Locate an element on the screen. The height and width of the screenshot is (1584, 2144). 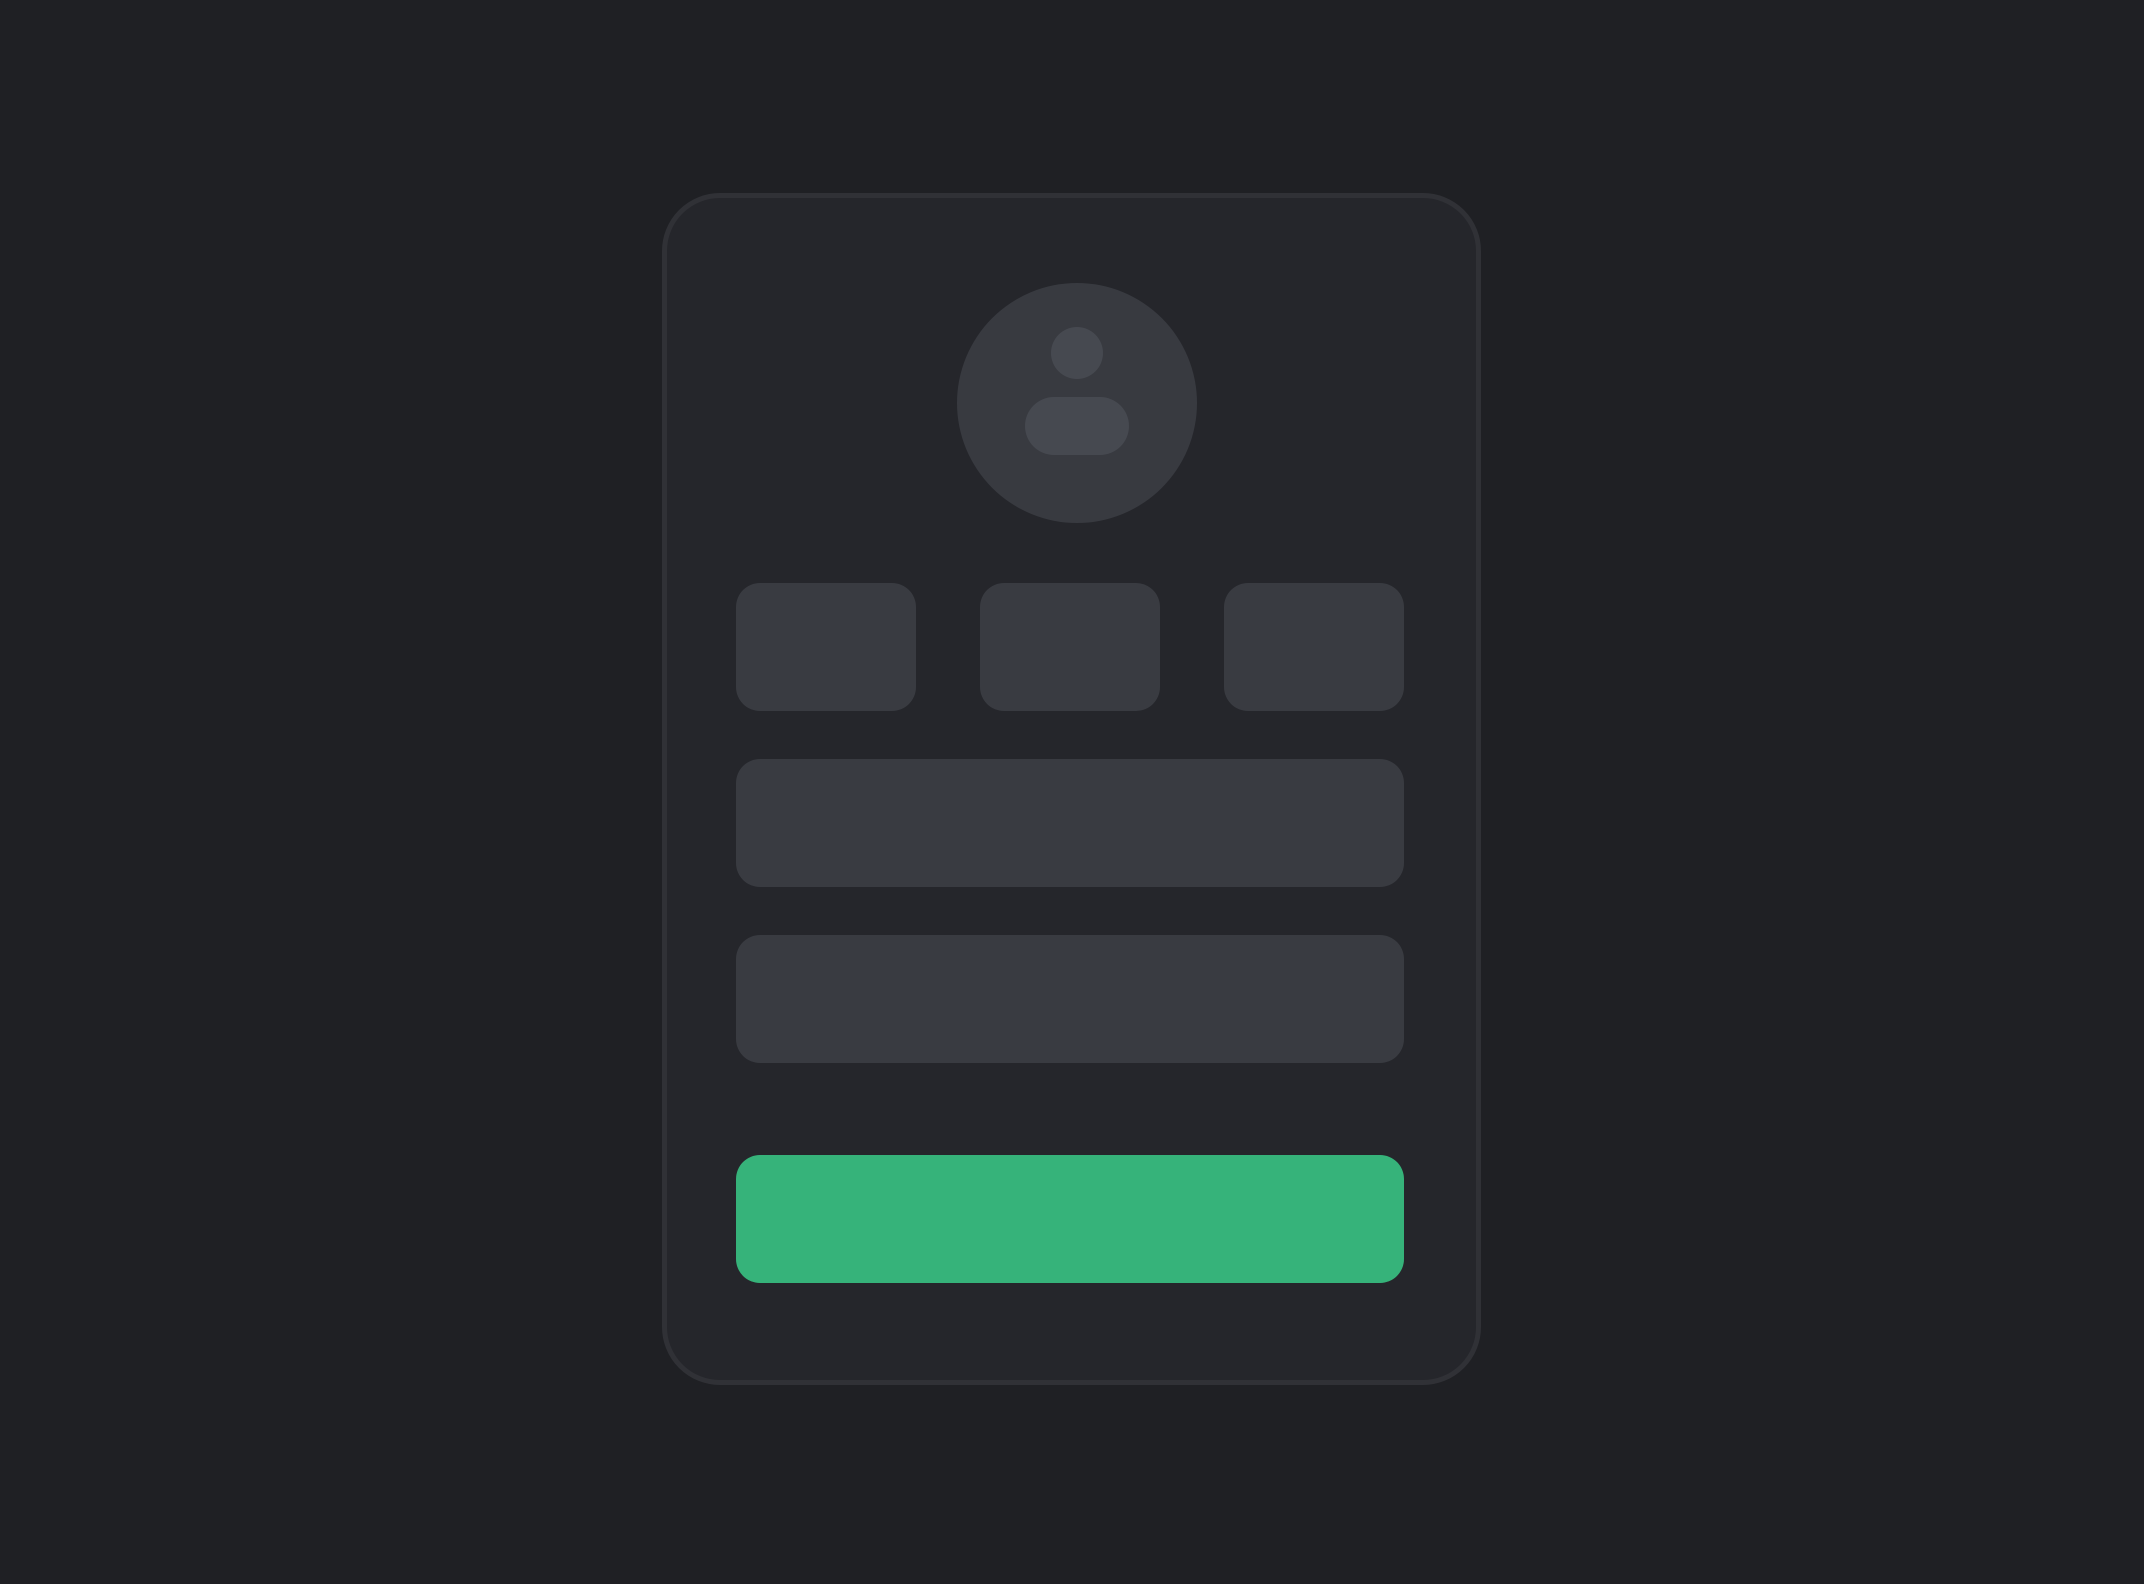
user-icon is located at coordinates (1077, 391).